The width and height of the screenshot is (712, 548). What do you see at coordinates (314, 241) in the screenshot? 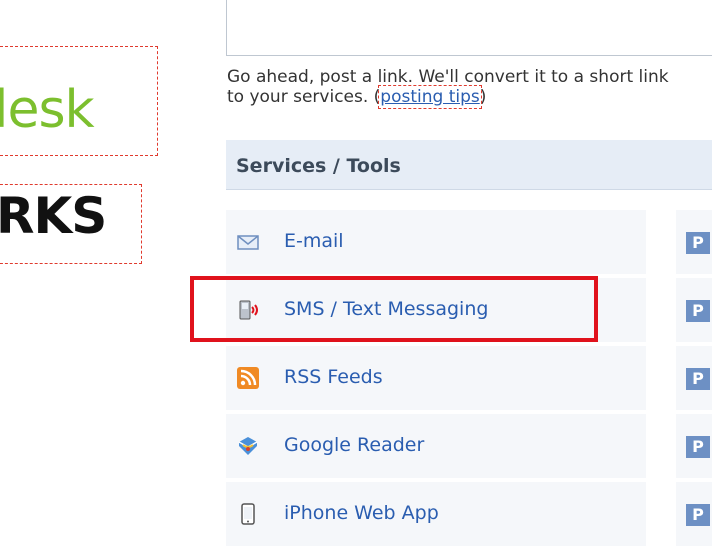
I see `service-label-email: E-mail` at bounding box center [314, 241].